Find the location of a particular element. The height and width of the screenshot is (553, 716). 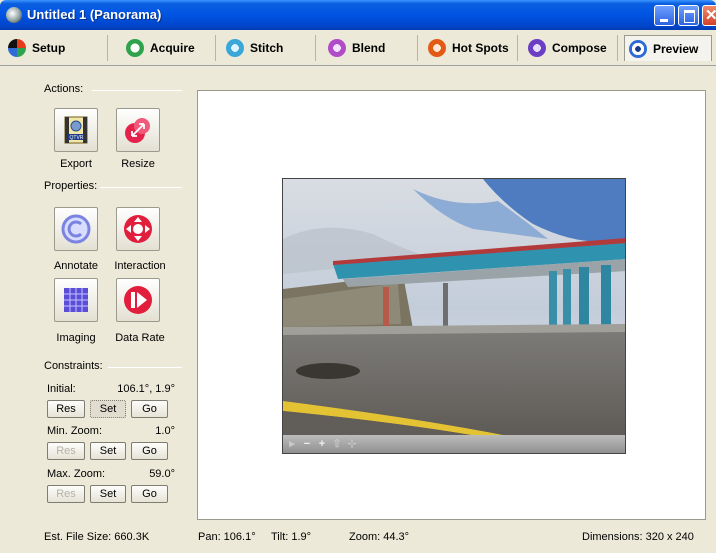

max-zoom-go-button: Go is located at coordinates (149, 494).